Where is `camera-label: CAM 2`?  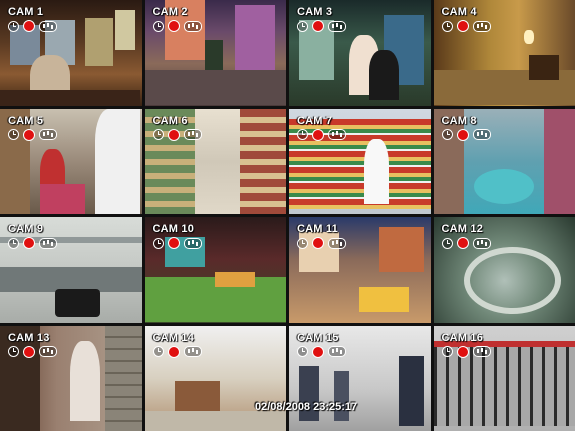 camera-label: CAM 2 is located at coordinates (170, 12).